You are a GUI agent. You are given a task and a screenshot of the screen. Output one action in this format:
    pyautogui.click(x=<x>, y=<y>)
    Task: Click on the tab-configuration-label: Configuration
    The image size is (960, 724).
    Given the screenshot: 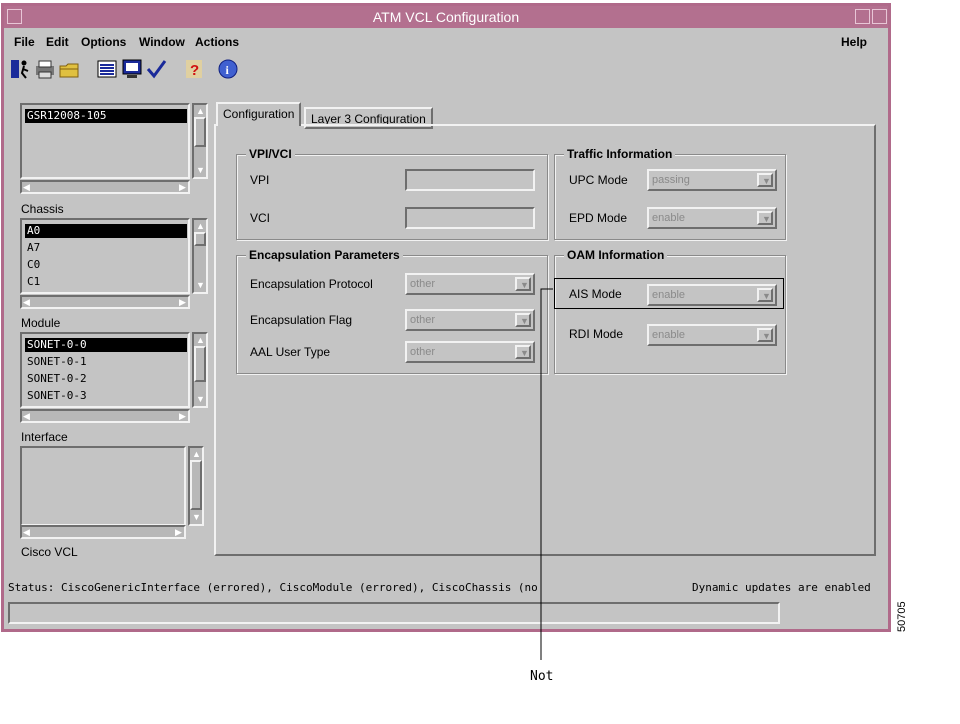 What is the action you would take?
    pyautogui.click(x=259, y=114)
    